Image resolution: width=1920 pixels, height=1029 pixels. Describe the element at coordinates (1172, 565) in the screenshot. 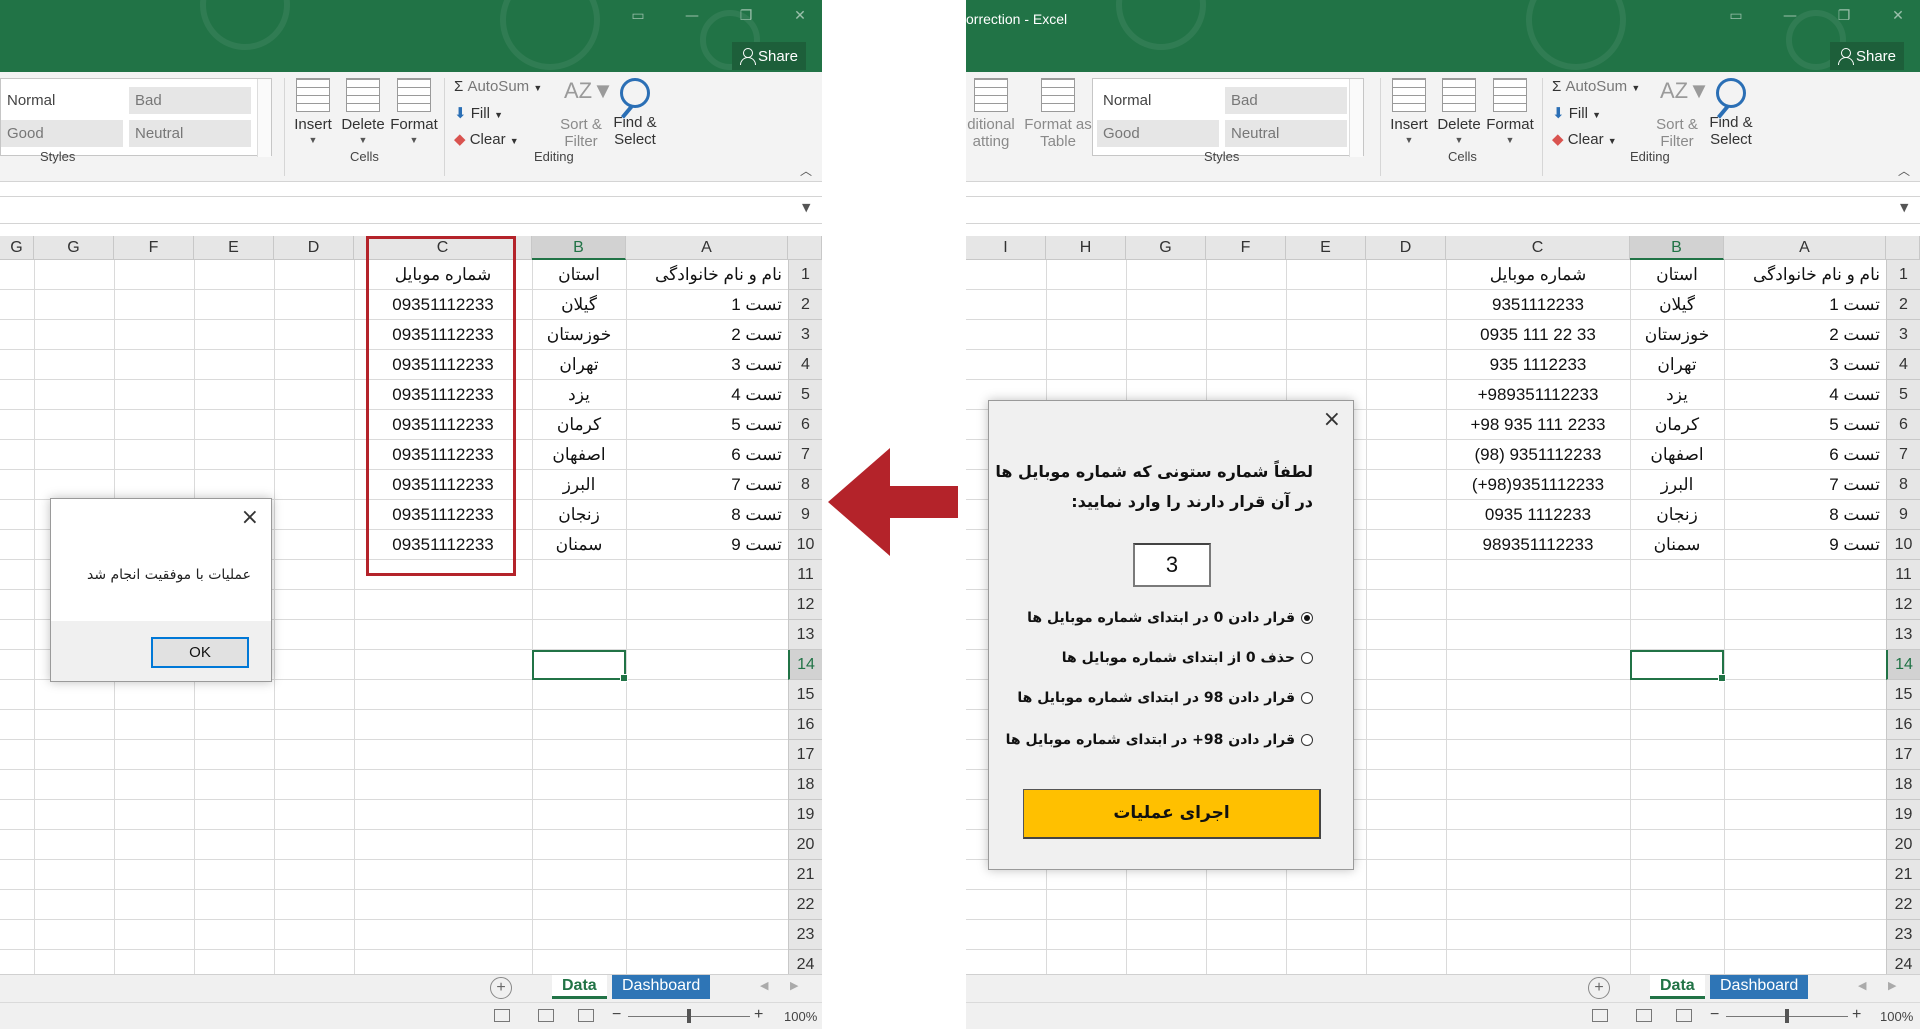

I see `column-number-input: 3` at that location.